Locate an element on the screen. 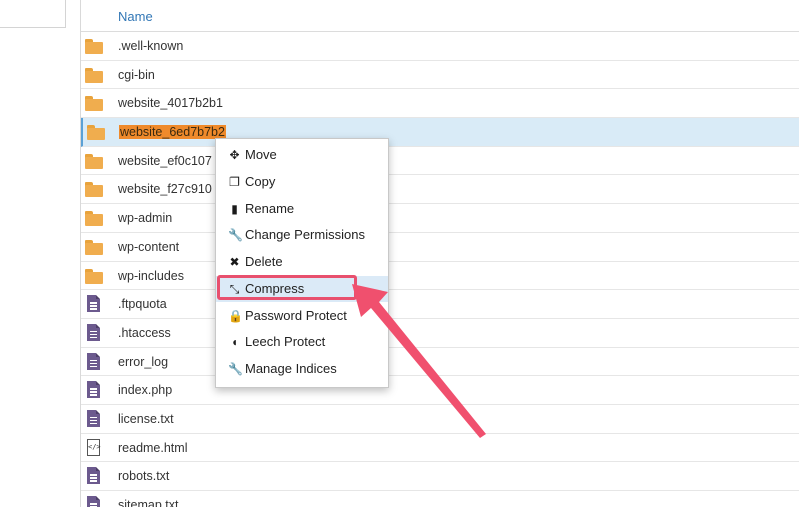  table-row: website_6ed7b7b2 is located at coordinates (440, 132).